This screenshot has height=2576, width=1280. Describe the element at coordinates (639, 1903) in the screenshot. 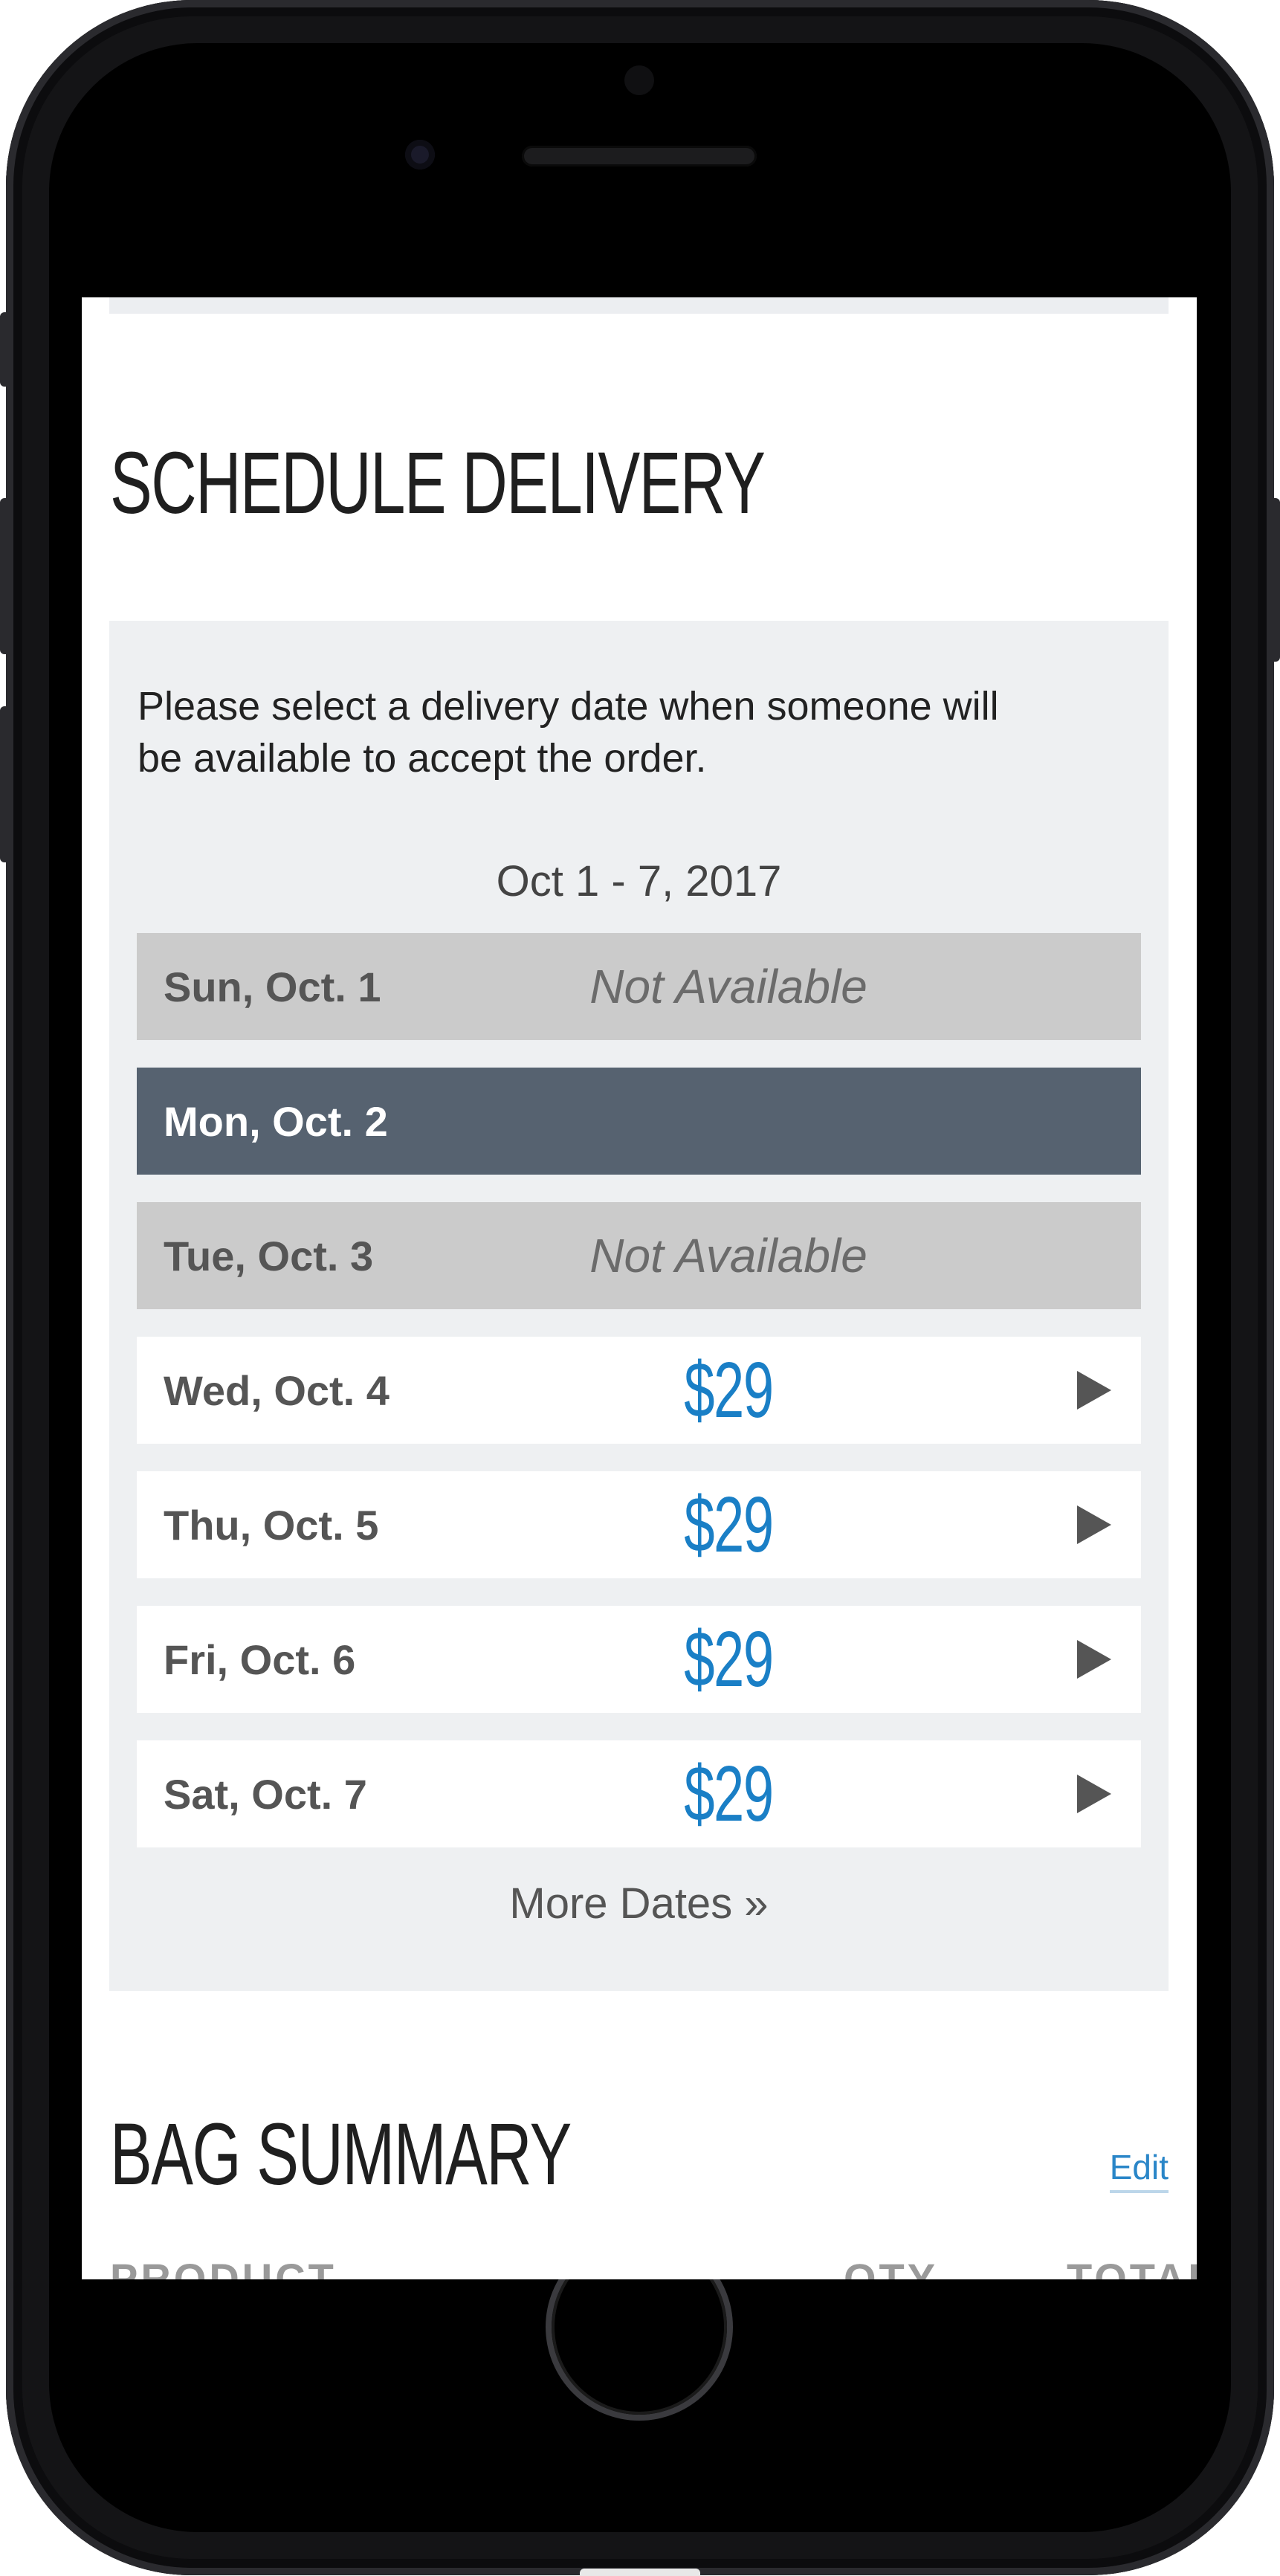

I see `more-dates-link: More Dates »` at that location.